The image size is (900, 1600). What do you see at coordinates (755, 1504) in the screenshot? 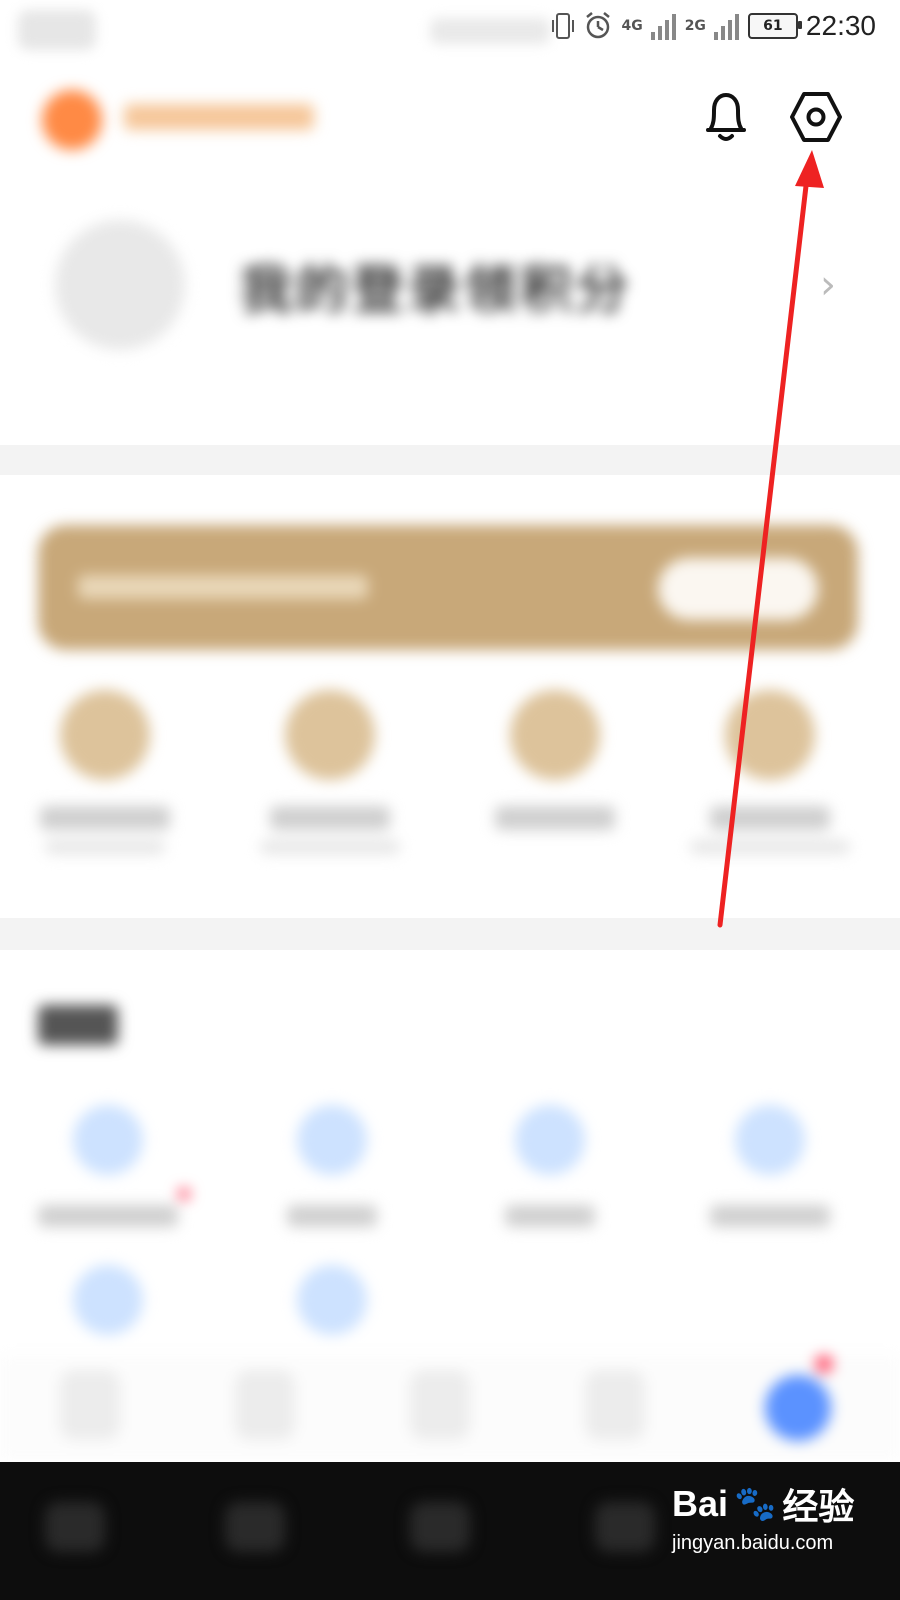
I see `paw-icon: 🐾` at bounding box center [755, 1504].